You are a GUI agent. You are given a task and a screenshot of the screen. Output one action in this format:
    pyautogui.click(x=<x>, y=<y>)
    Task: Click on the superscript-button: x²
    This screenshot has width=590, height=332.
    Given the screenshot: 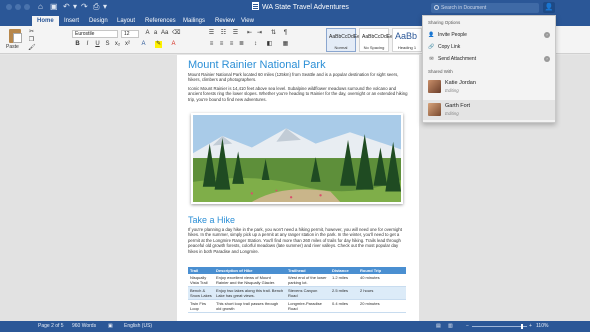 What is the action you would take?
    pyautogui.click(x=127, y=44)
    